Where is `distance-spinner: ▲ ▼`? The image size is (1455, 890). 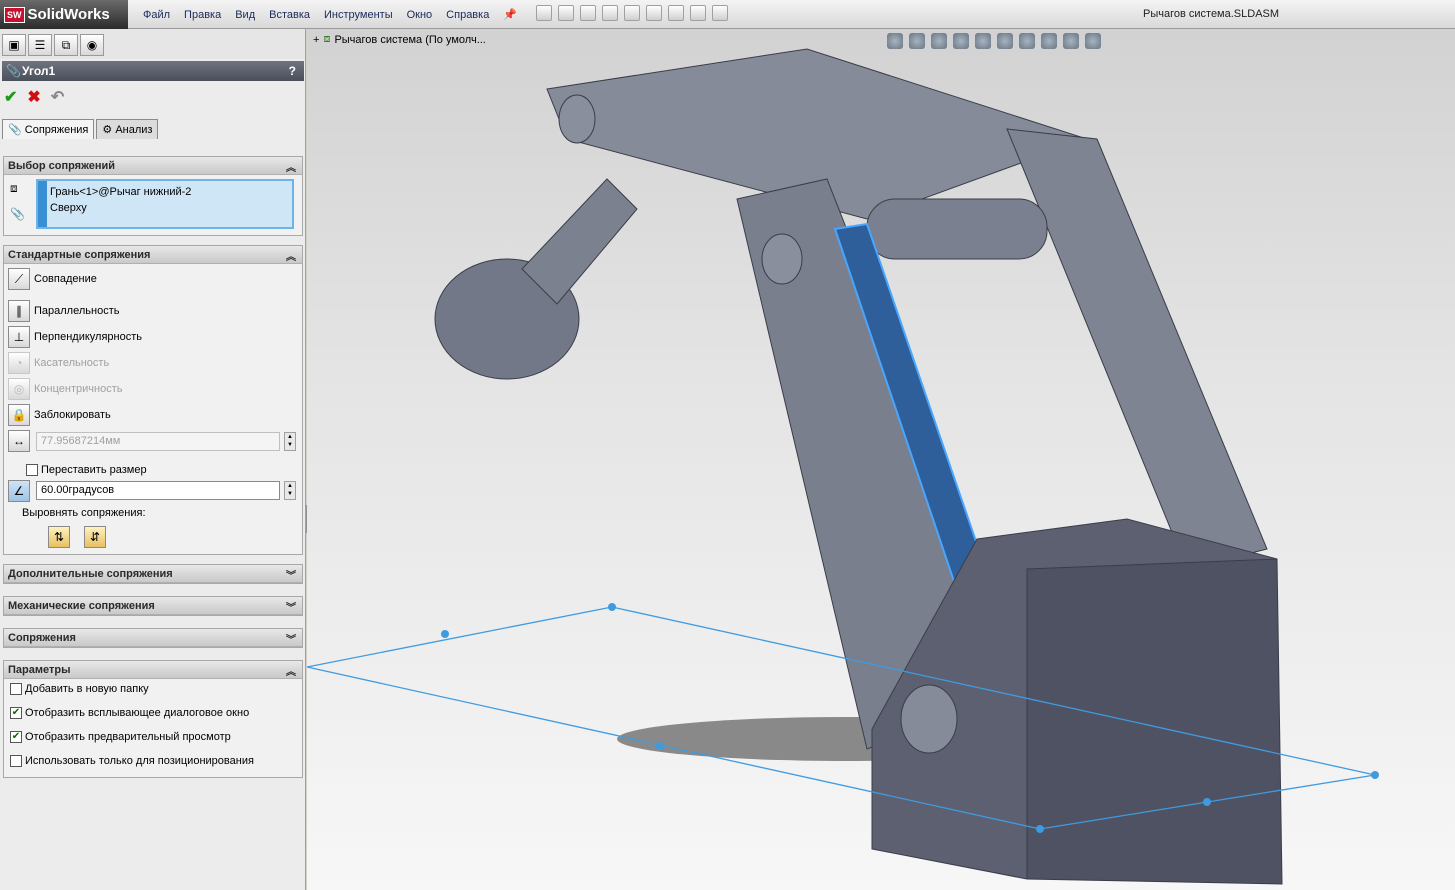
distance-spinner: ▲ ▼ is located at coordinates (290, 441).